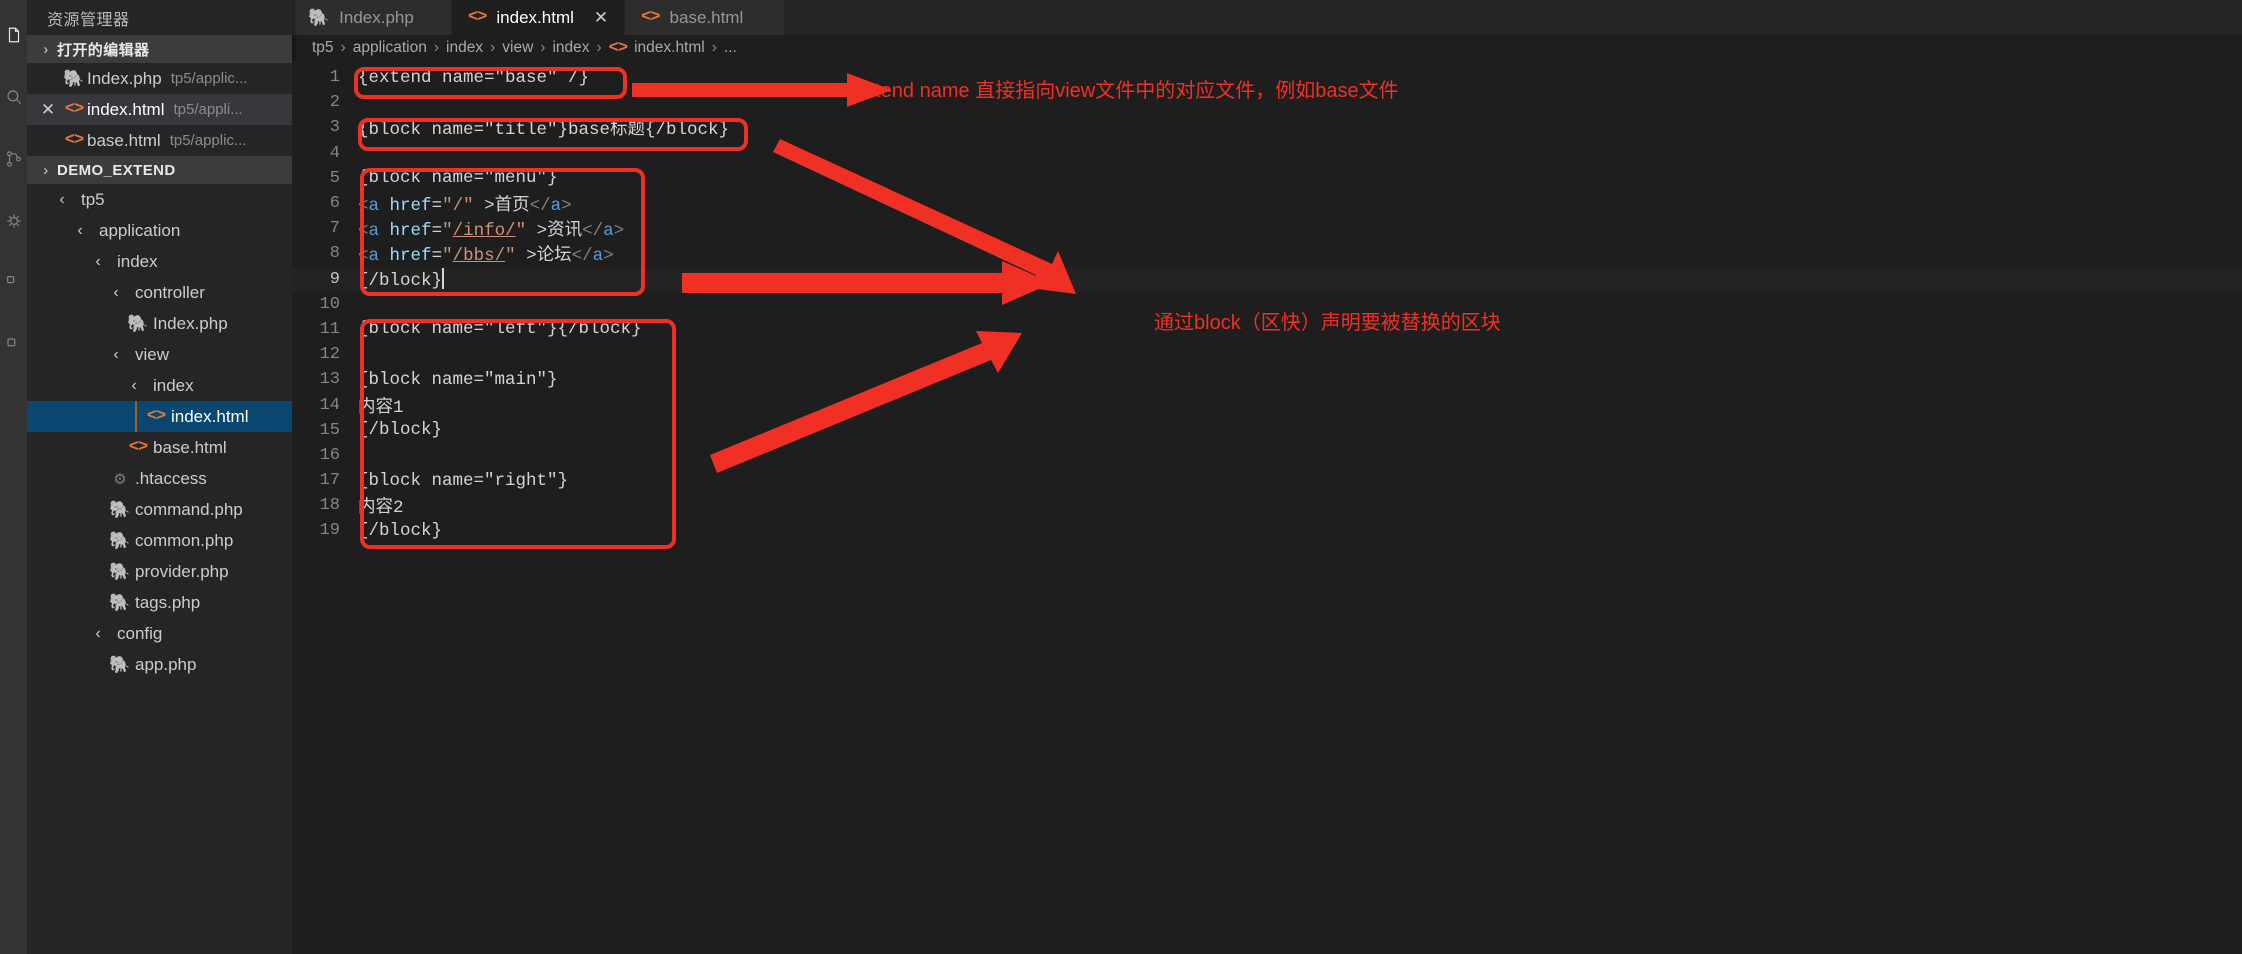  Describe the element at coordinates (124, 78) in the screenshot. I see `open-editor-name: Index.php` at that location.